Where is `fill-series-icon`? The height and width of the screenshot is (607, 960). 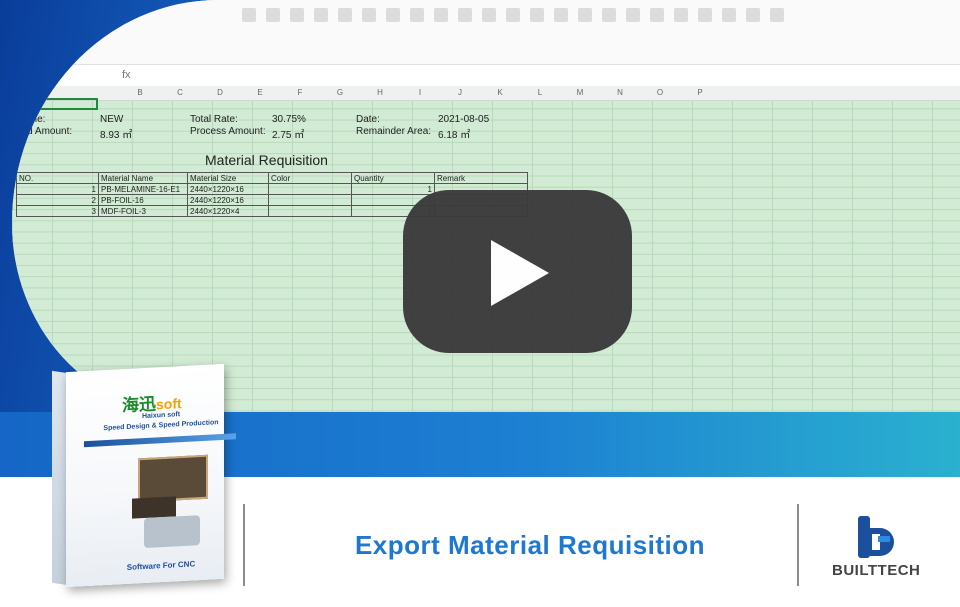
fill-series-icon is located at coordinates (657, 15).